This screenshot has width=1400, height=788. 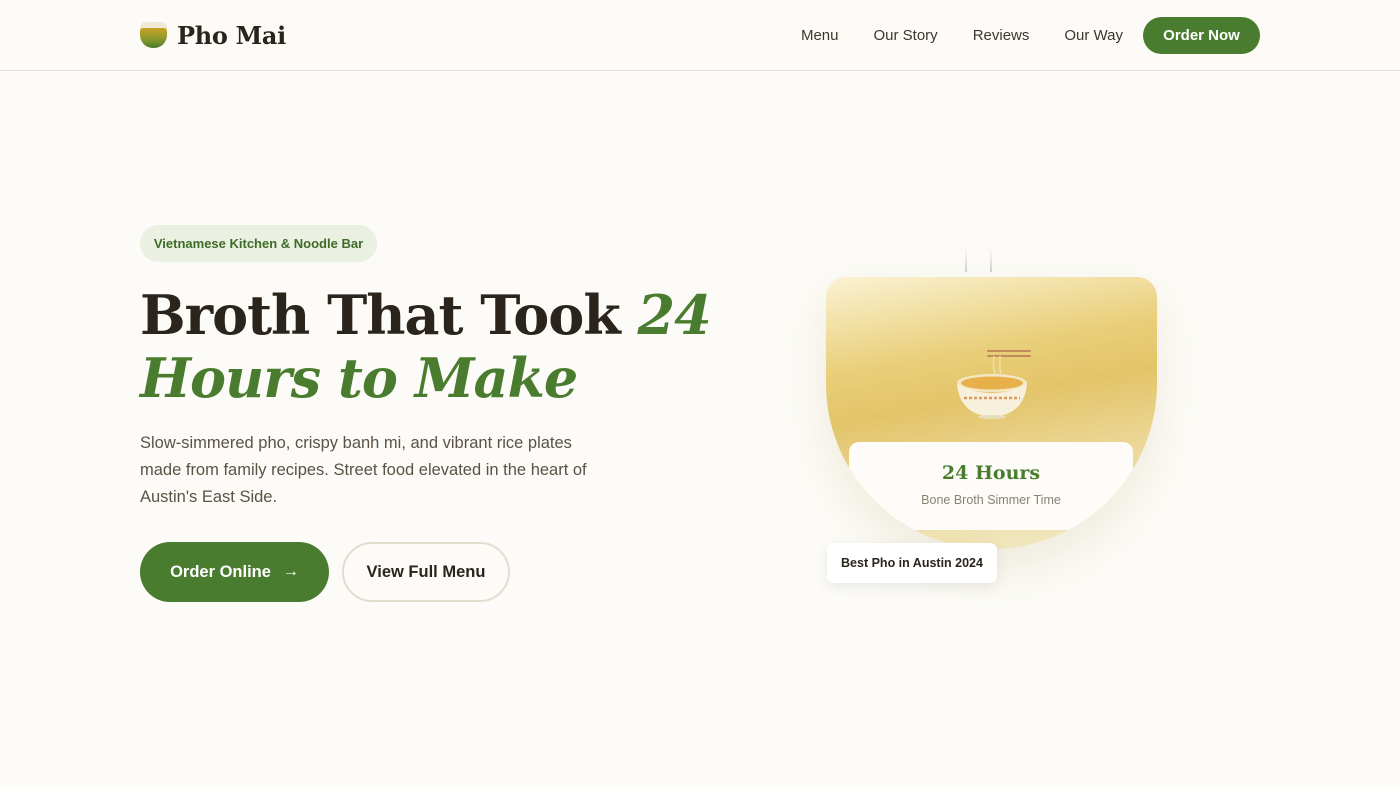 What do you see at coordinates (991, 486) in the screenshot?
I see `stat-card: 24 Hours Bone Broth Simmer Time` at bounding box center [991, 486].